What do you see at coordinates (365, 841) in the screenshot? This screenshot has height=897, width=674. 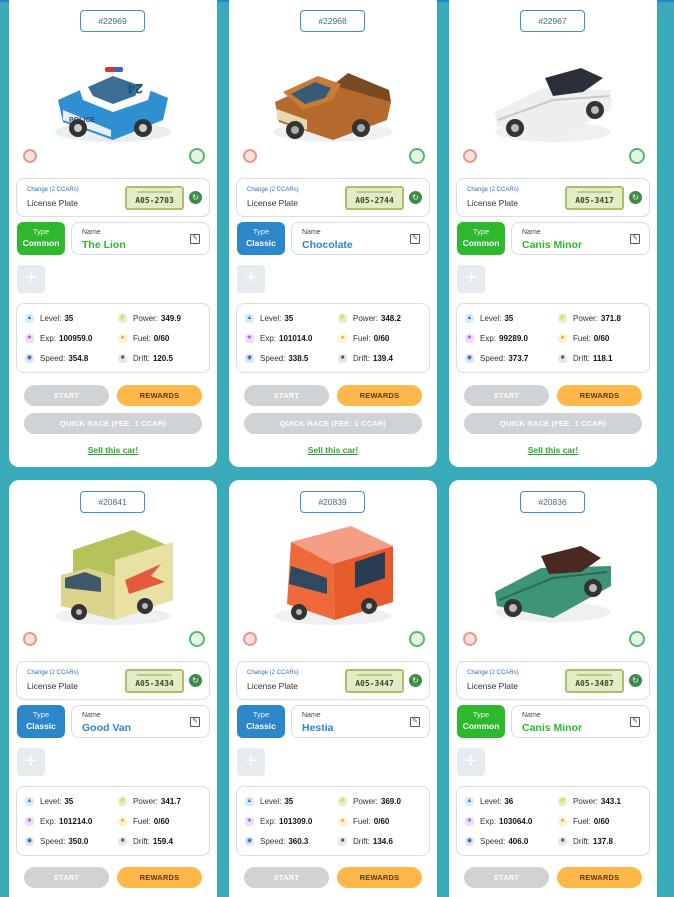 I see `stat-drift: ■ Drift: 134.6` at bounding box center [365, 841].